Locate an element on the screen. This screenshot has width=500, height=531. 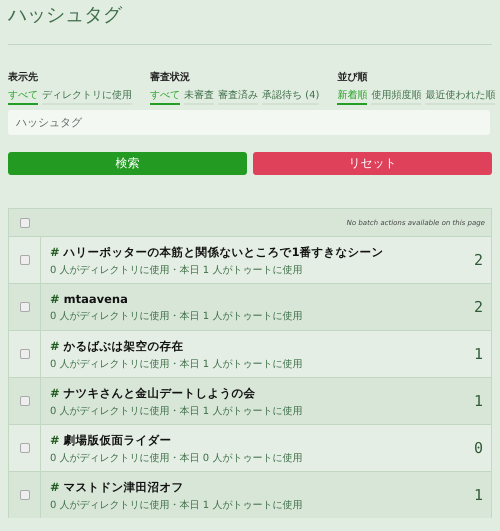
usage-stats: 0 人がディレクトリに使用・本日 0 人がトゥートに使用 is located at coordinates (177, 458).